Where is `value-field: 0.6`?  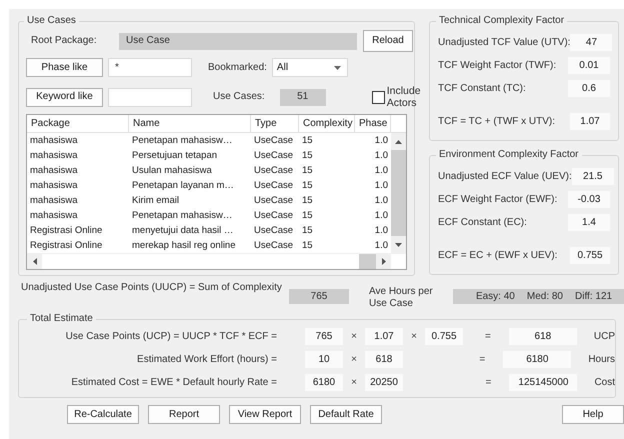
value-field: 0.6 is located at coordinates (589, 88).